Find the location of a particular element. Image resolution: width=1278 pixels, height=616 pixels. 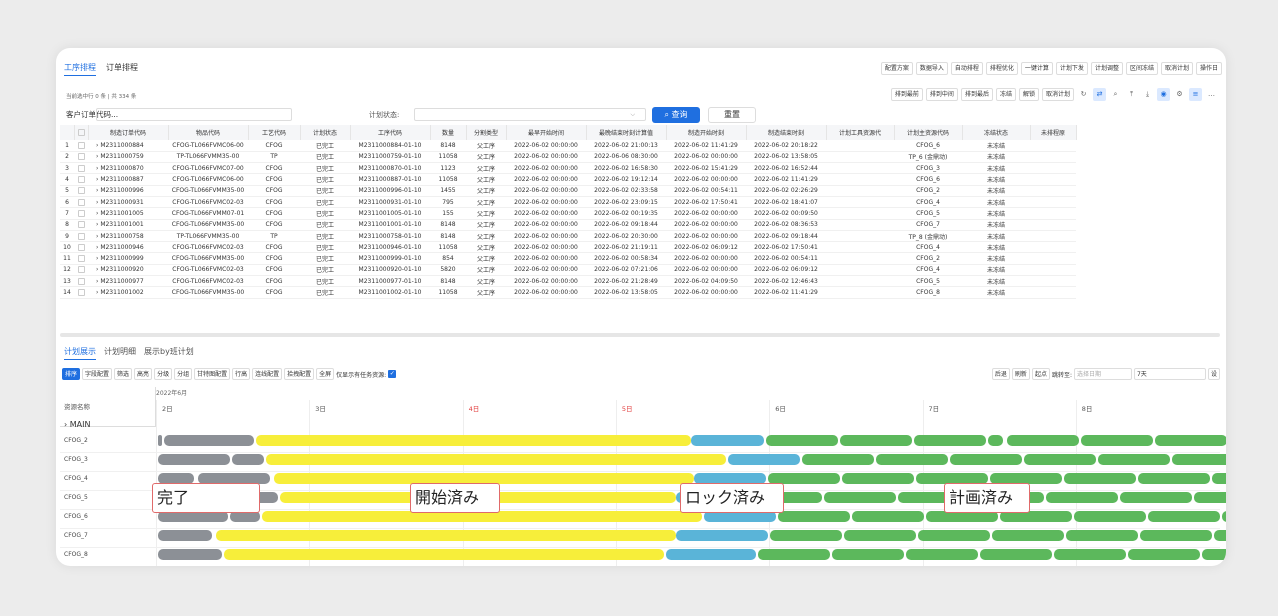

column-header-10: 最晚结束时刻计算值 is located at coordinates (626, 132).